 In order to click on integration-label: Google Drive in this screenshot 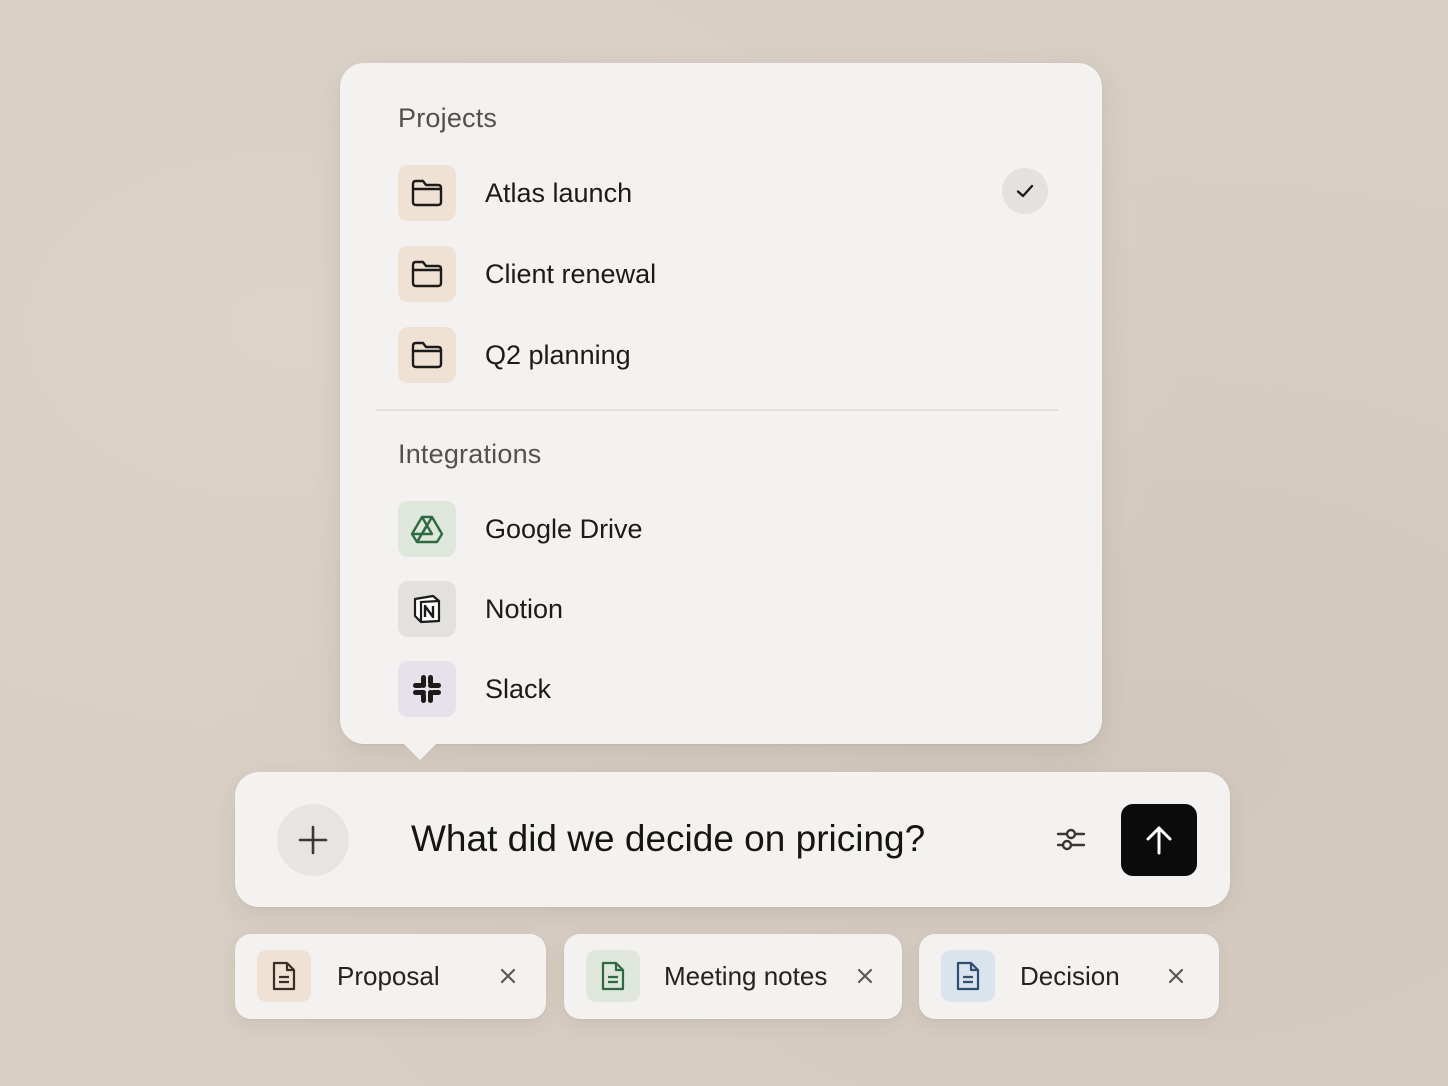, I will do `click(564, 528)`.